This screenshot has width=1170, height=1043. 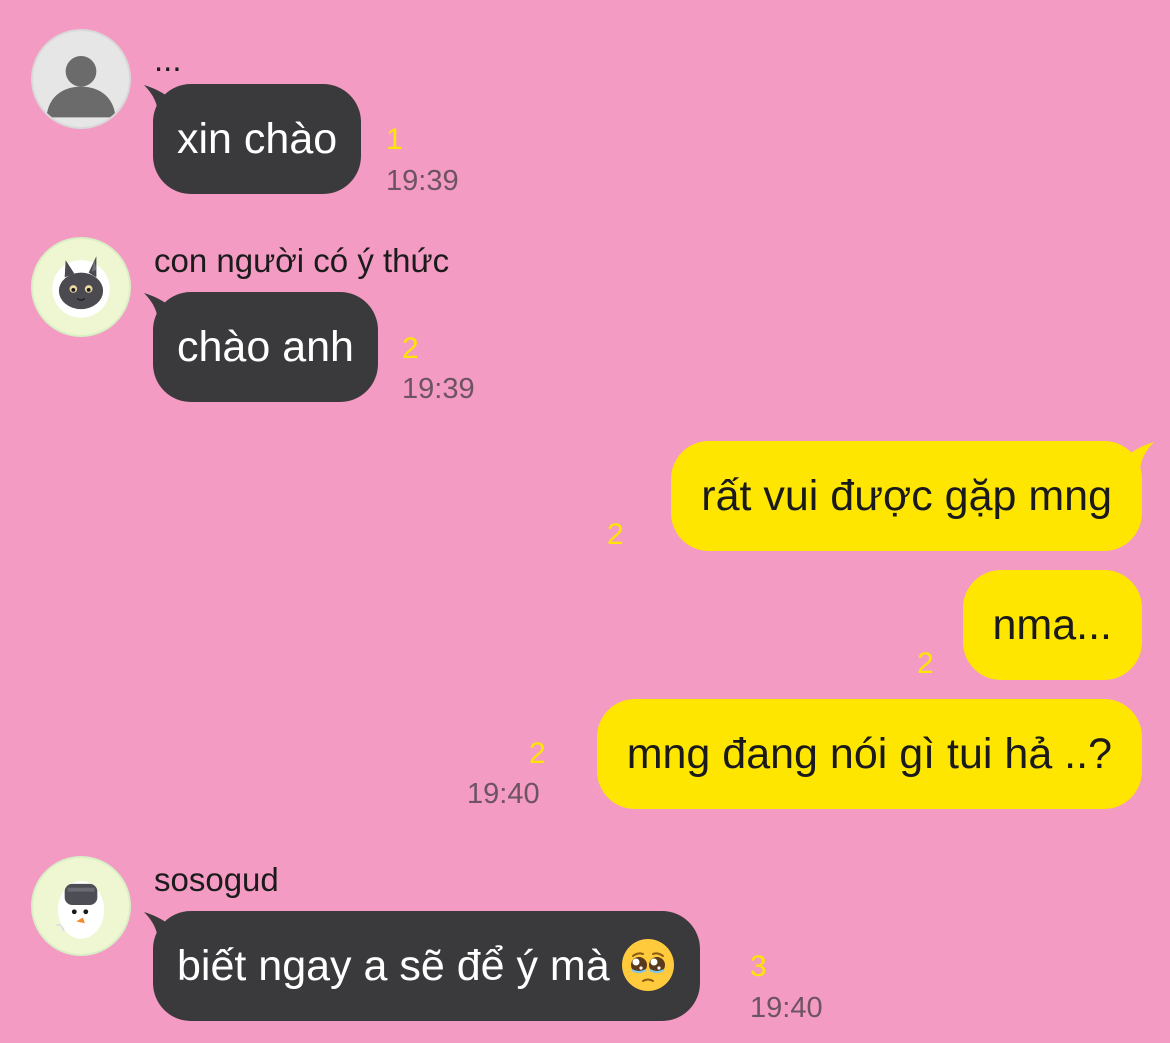 I want to click on unread-count: 1, so click(x=394, y=139).